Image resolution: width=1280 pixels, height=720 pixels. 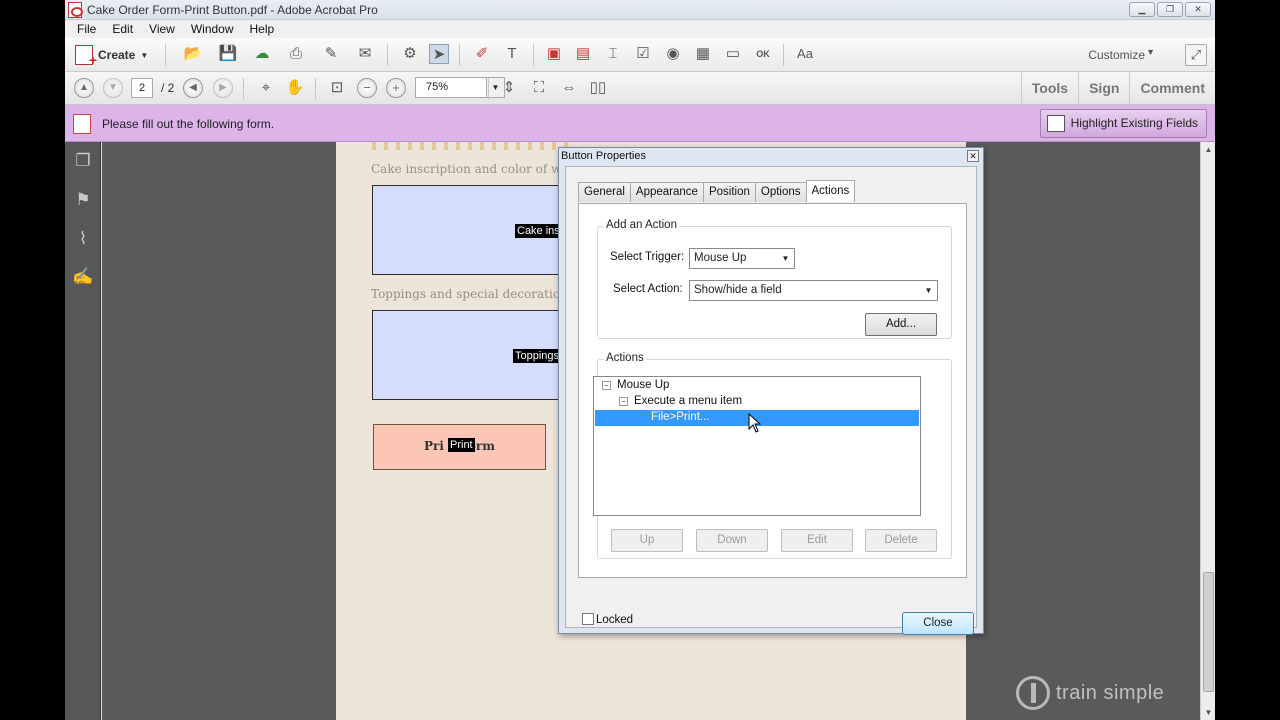 What do you see at coordinates (439, 54) in the screenshot?
I see `select-object-icon: ➤` at bounding box center [439, 54].